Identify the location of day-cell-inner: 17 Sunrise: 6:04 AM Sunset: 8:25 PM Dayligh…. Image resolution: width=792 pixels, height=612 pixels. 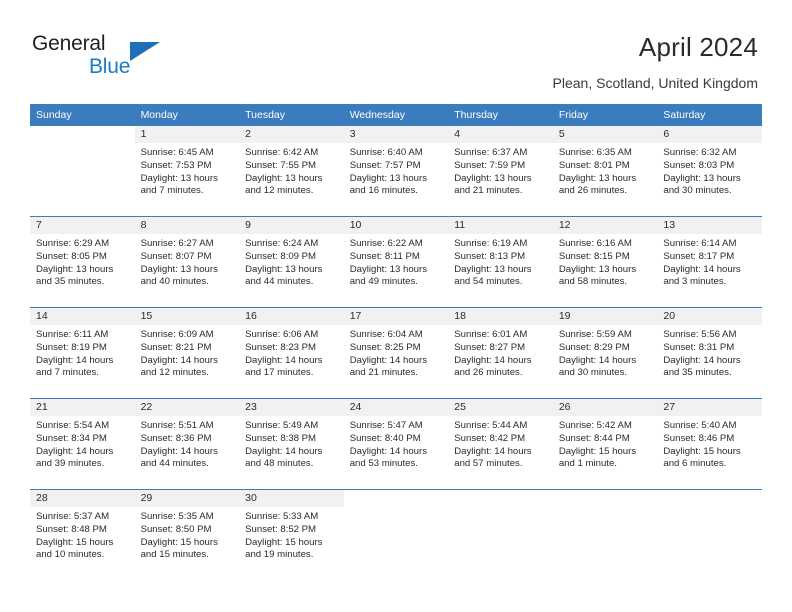
(396, 353).